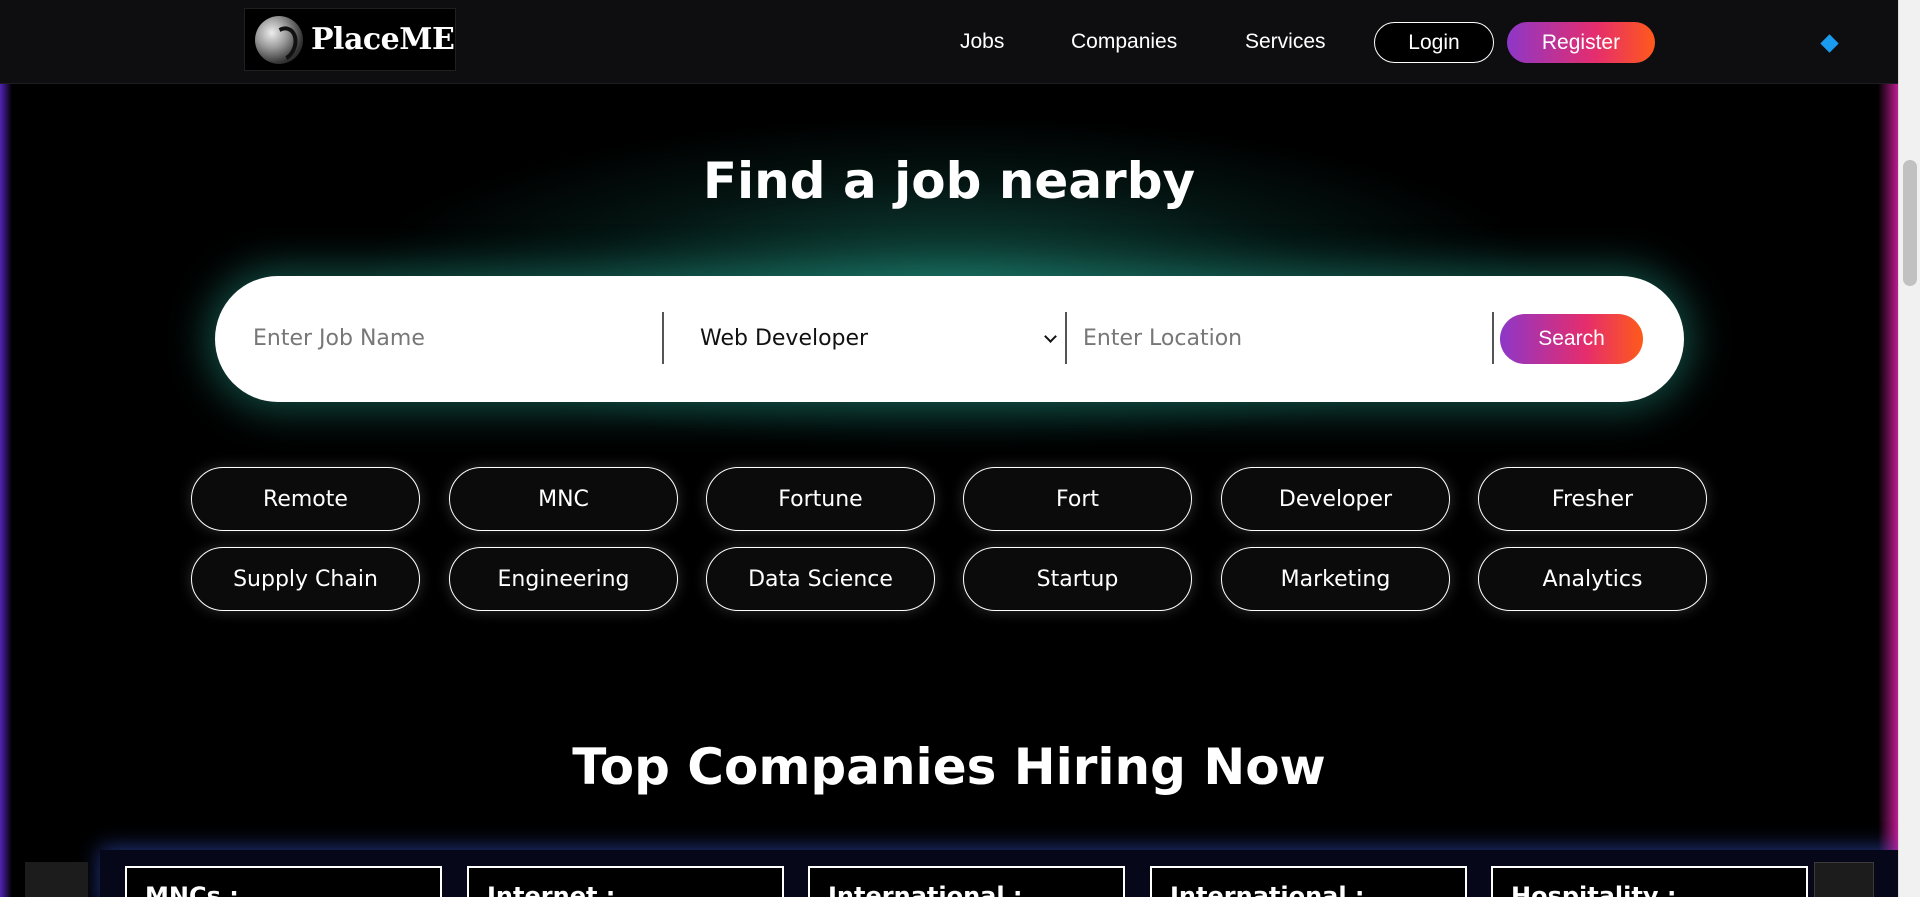  Describe the element at coordinates (875, 338) in the screenshot. I see `job-category-select: Web Developer` at that location.